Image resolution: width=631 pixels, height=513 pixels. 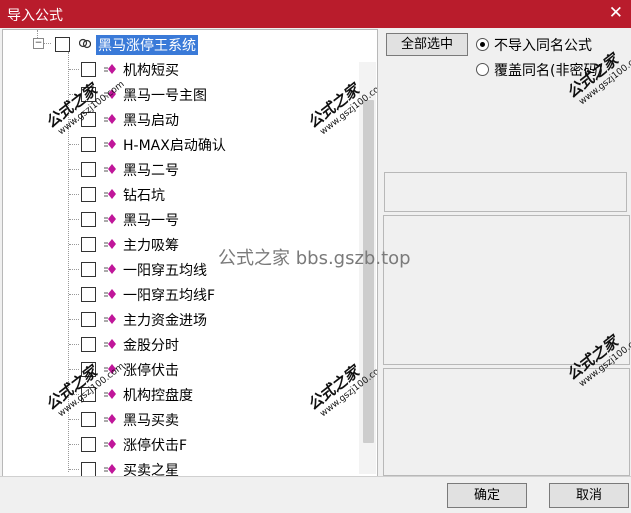 What do you see at coordinates (151, 370) in the screenshot?
I see `tree-item-label: 涨停伏击` at bounding box center [151, 370].